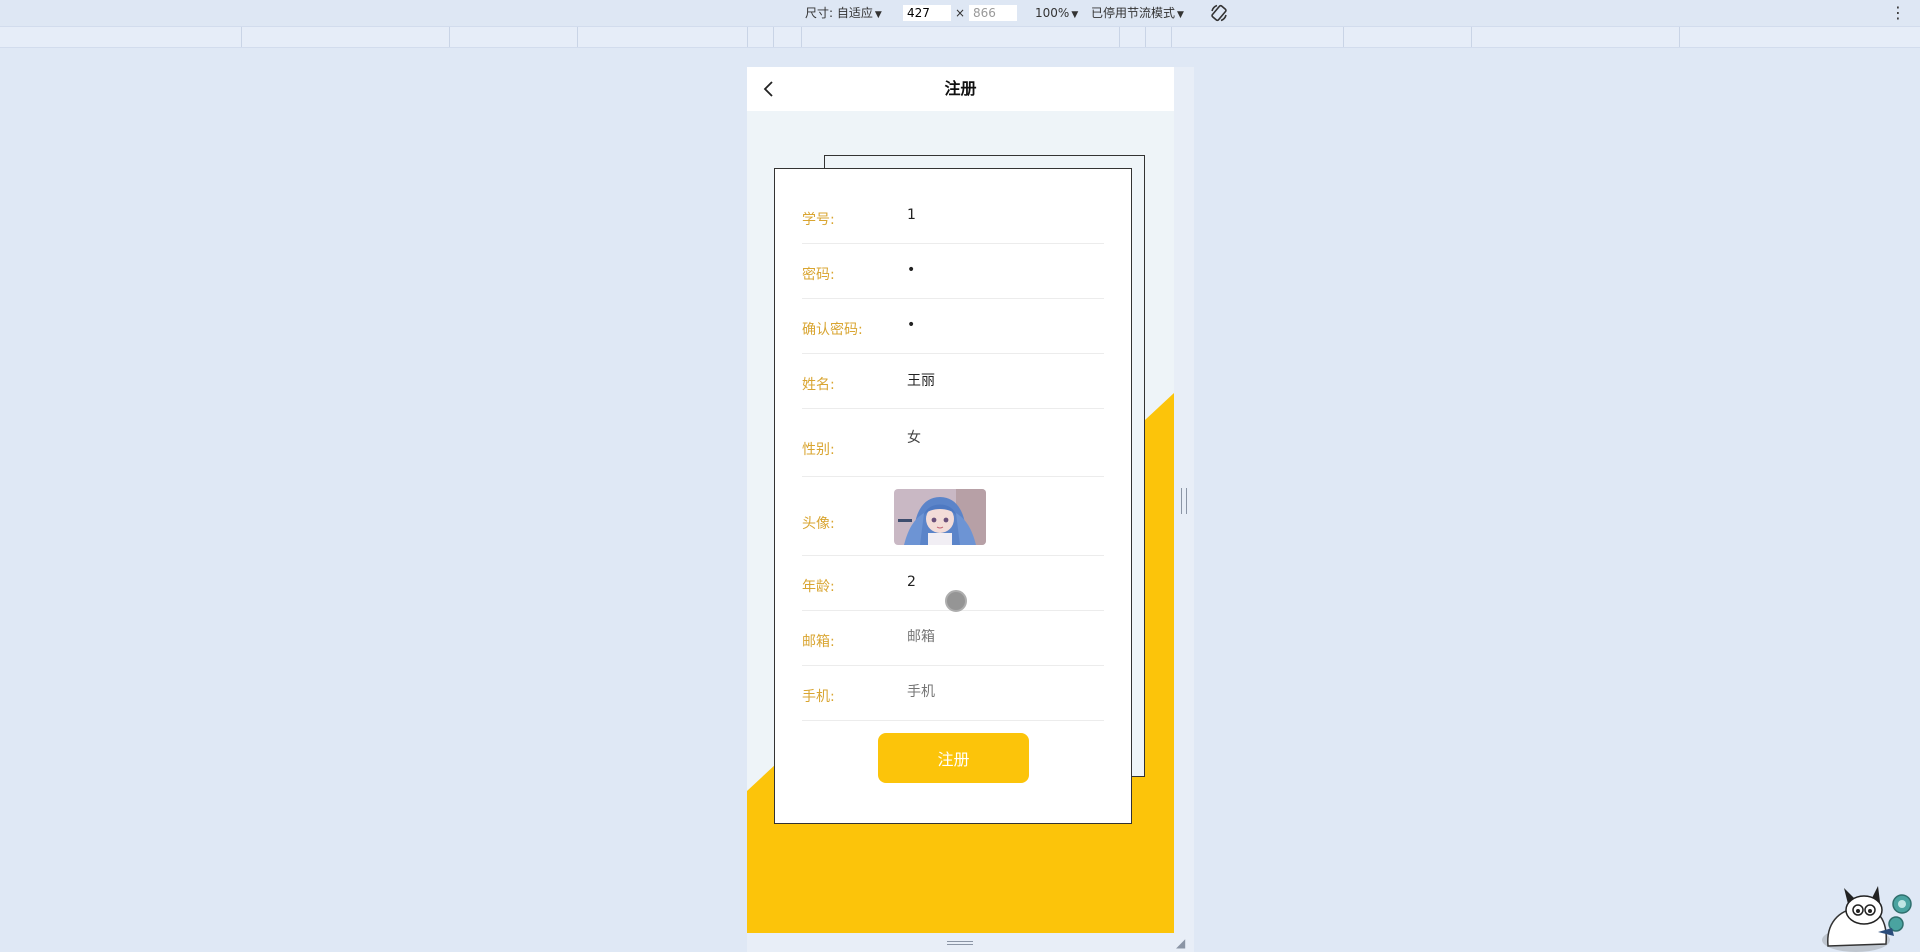 The height and width of the screenshot is (952, 1920). What do you see at coordinates (818, 697) in the screenshot?
I see `phone-label: 手机:` at bounding box center [818, 697].